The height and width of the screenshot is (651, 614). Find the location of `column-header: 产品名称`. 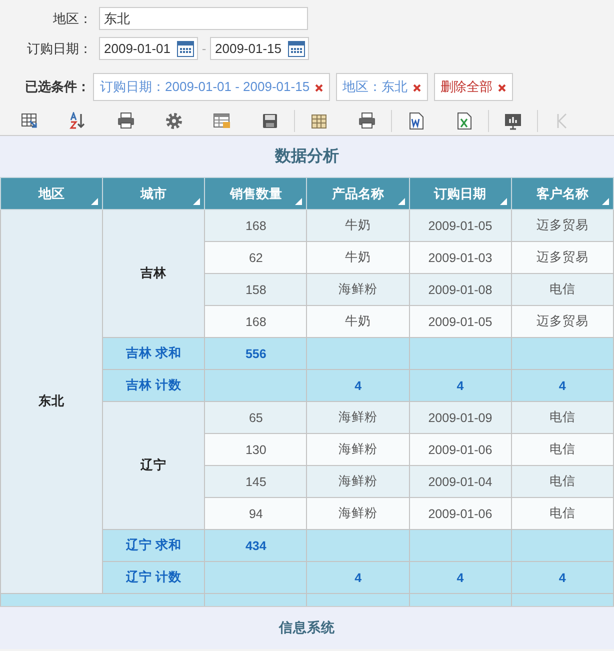

column-header: 产品名称 is located at coordinates (358, 194).